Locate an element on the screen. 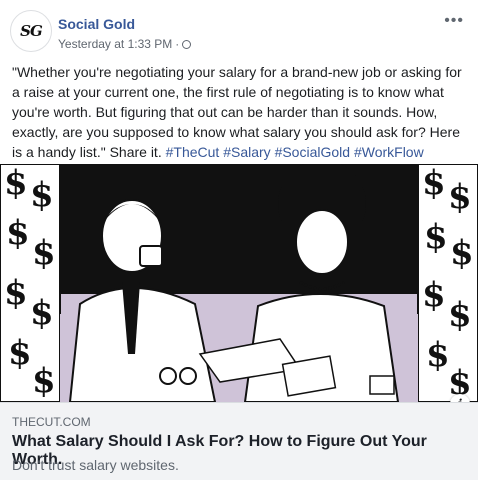 The image size is (478, 480). hashtag-link: #WorkFlow is located at coordinates (389, 152).